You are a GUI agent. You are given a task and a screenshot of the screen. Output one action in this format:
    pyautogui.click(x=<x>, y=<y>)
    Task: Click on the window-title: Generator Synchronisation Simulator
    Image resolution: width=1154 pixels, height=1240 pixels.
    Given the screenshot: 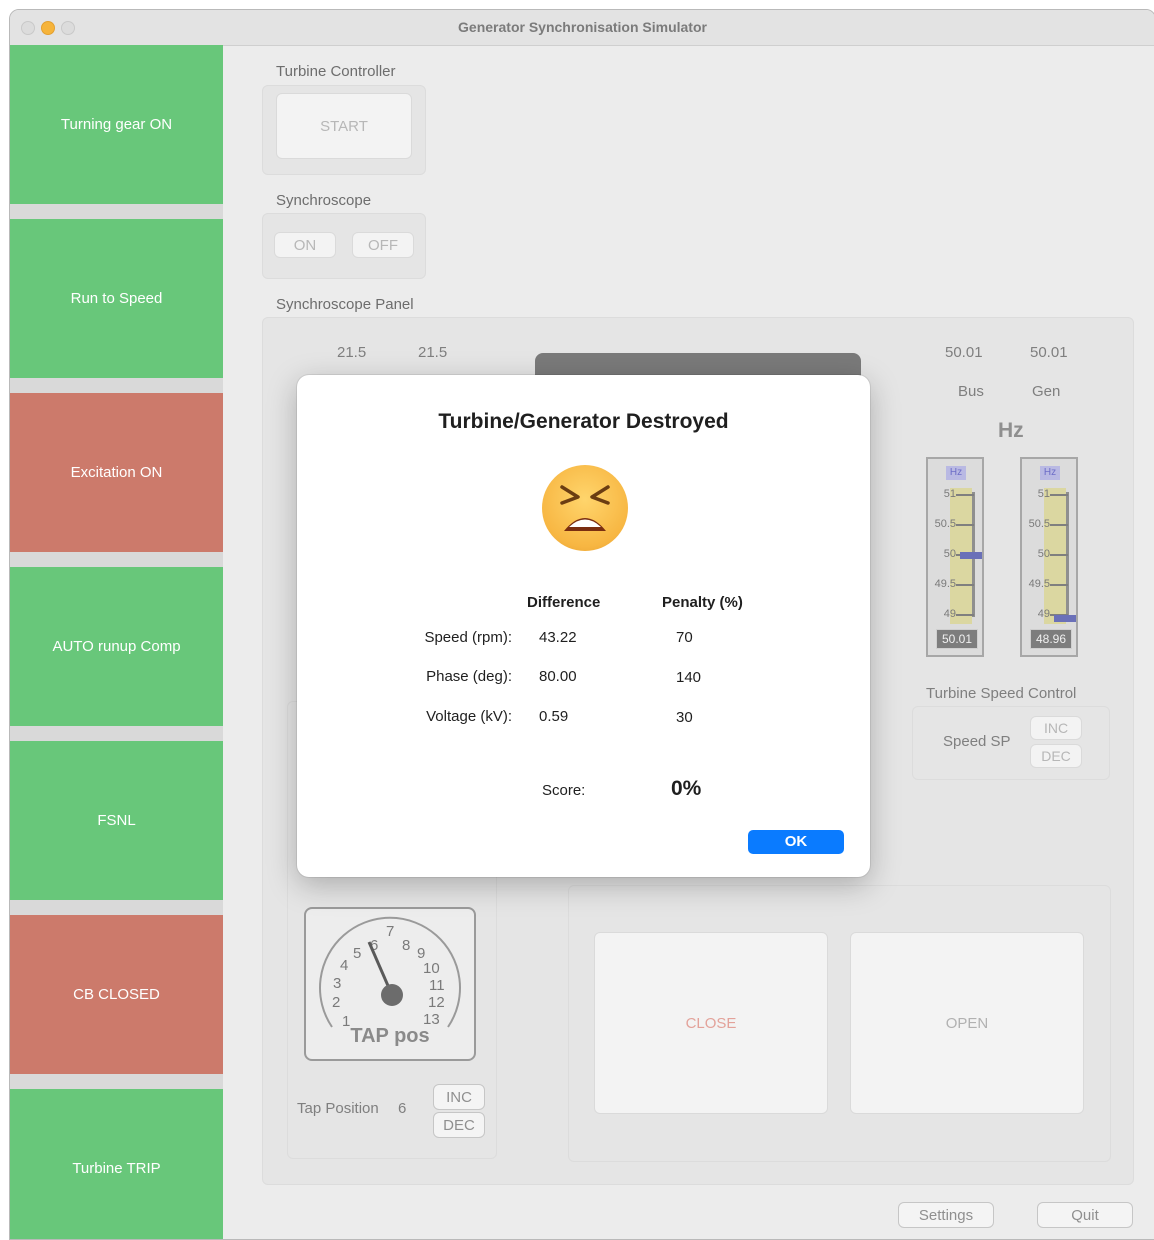 What is the action you would take?
    pyautogui.click(x=582, y=27)
    